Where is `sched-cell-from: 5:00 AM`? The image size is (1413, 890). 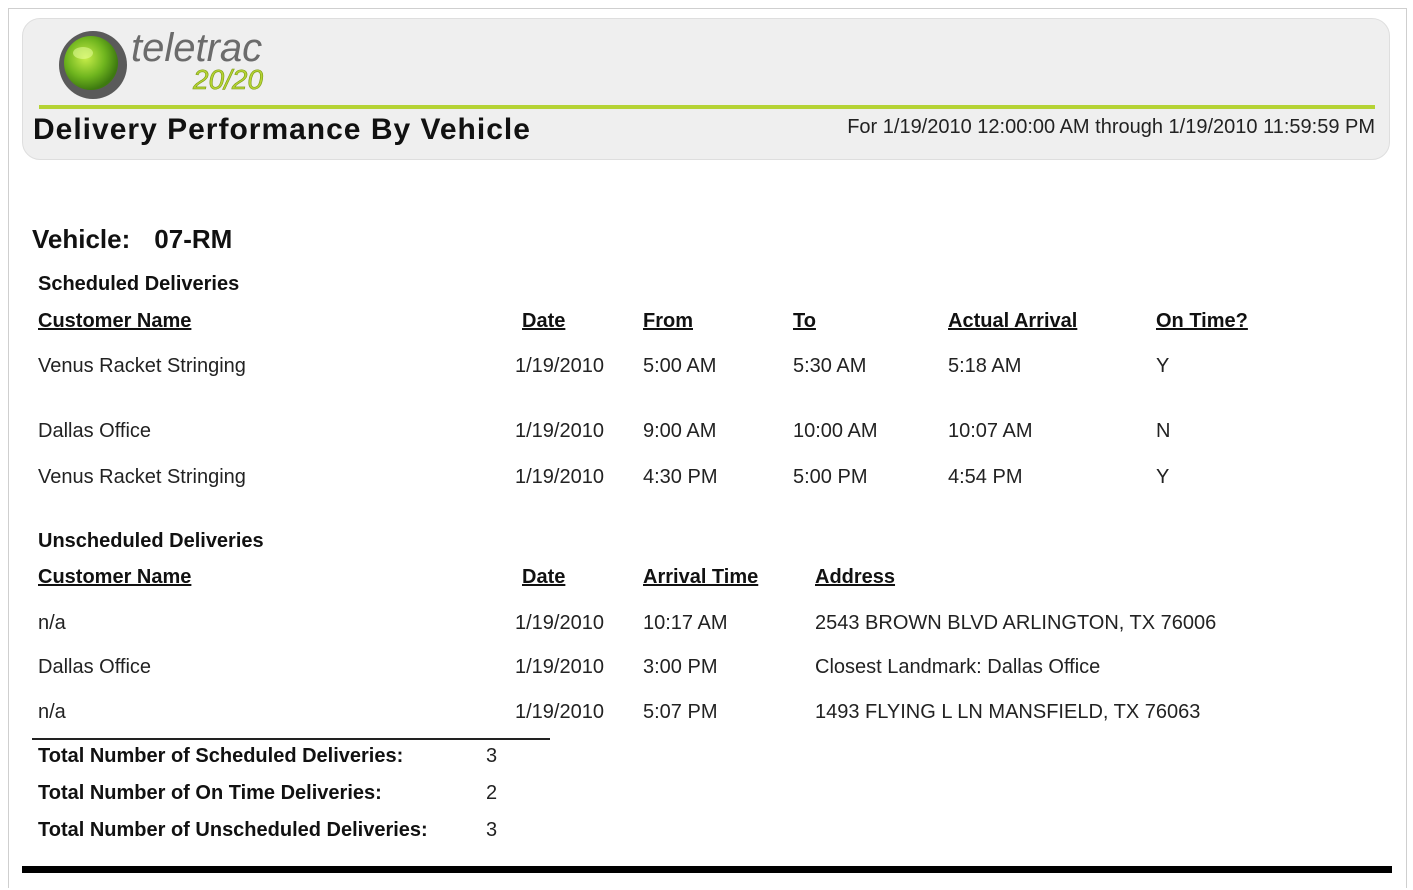 sched-cell-from: 5:00 AM is located at coordinates (680, 366).